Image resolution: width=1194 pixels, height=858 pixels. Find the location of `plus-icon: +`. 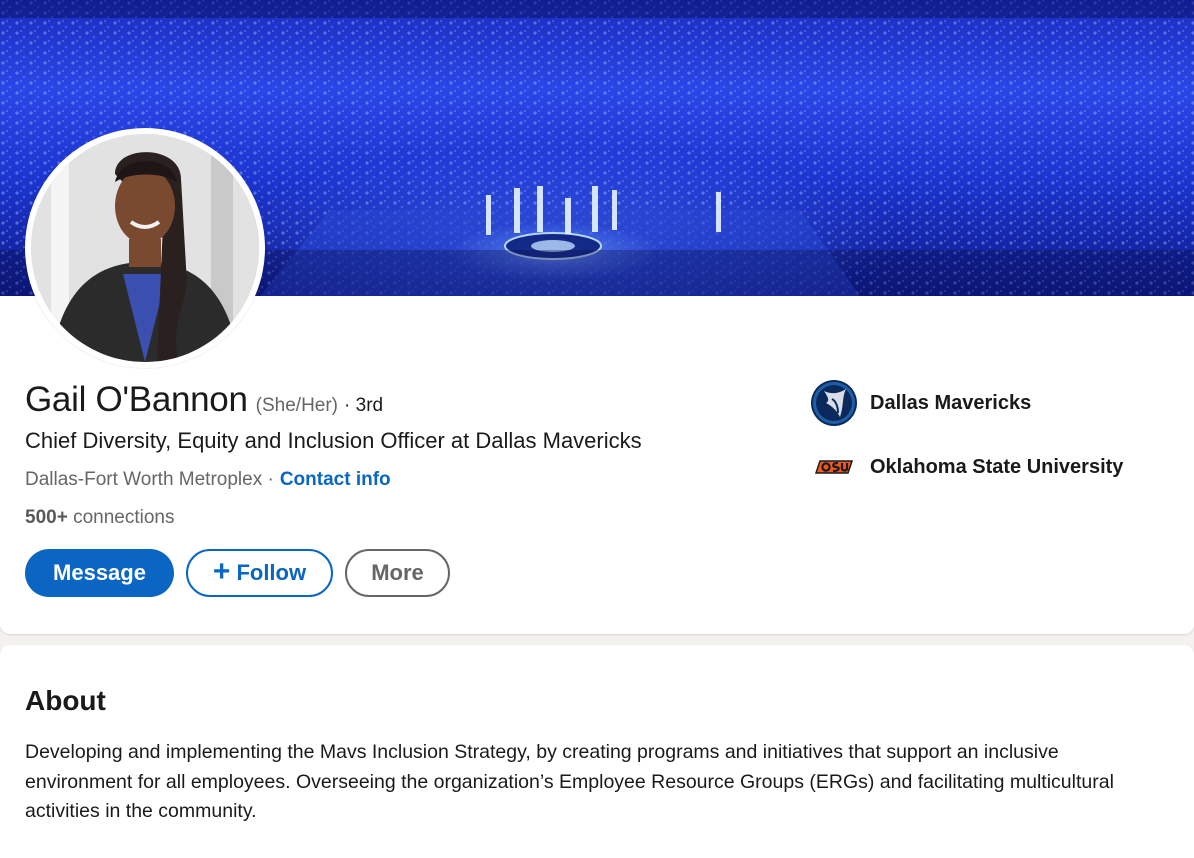

plus-icon: + is located at coordinates (221, 571).